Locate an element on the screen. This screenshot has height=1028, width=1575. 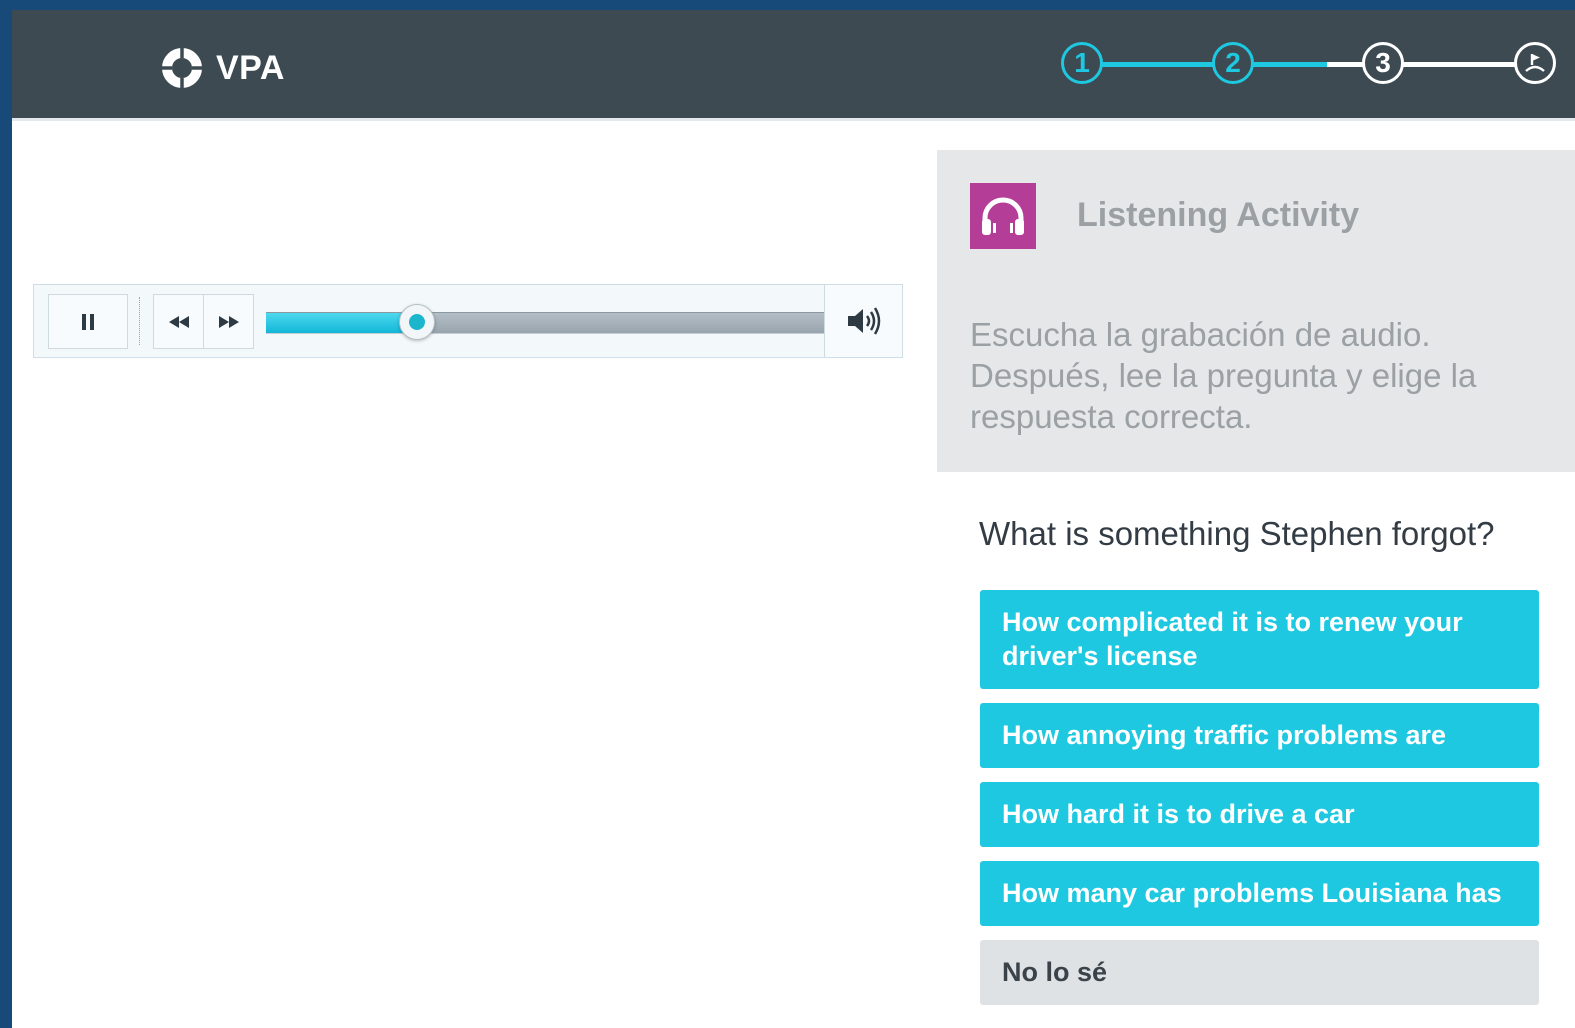
step-2: 2 is located at coordinates (1233, 63).